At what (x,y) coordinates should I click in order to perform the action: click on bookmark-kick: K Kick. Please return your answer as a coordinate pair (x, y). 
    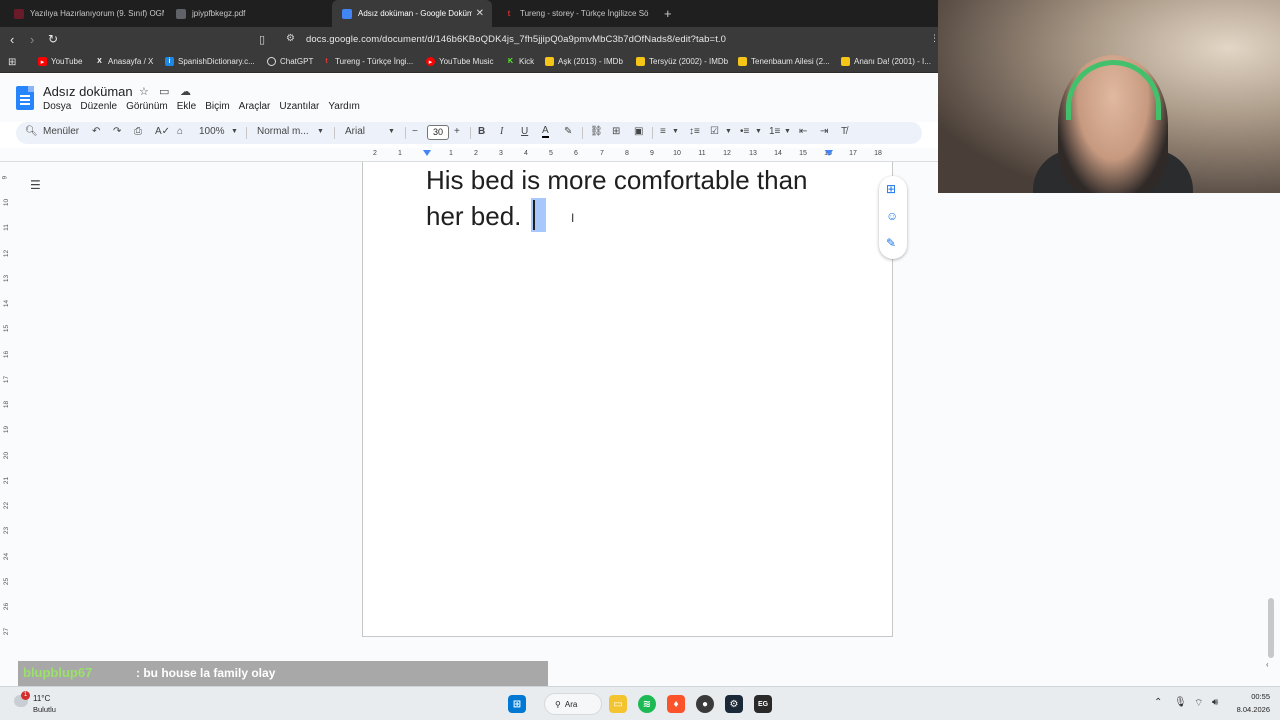
    Looking at the image, I should click on (520, 61).